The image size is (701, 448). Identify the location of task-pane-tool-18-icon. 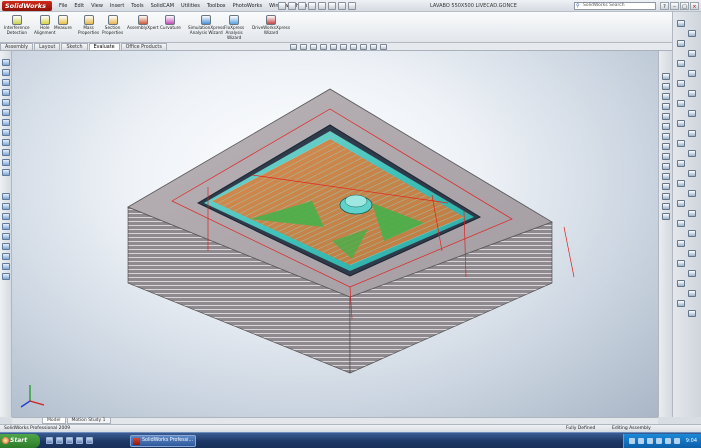
(692, 193).